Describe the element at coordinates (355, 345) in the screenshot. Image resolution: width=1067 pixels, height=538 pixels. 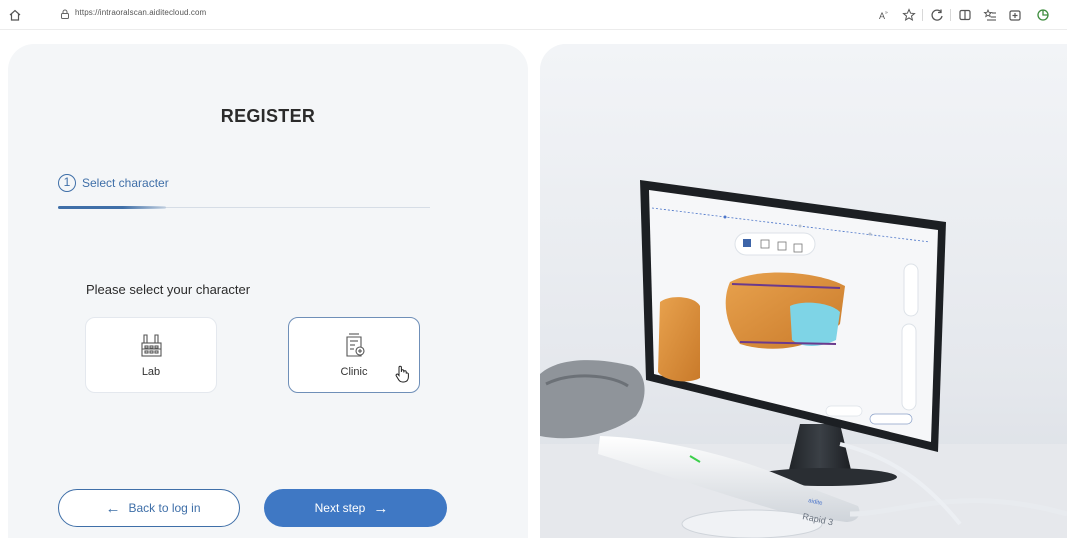
I see `clinic-icon` at that location.